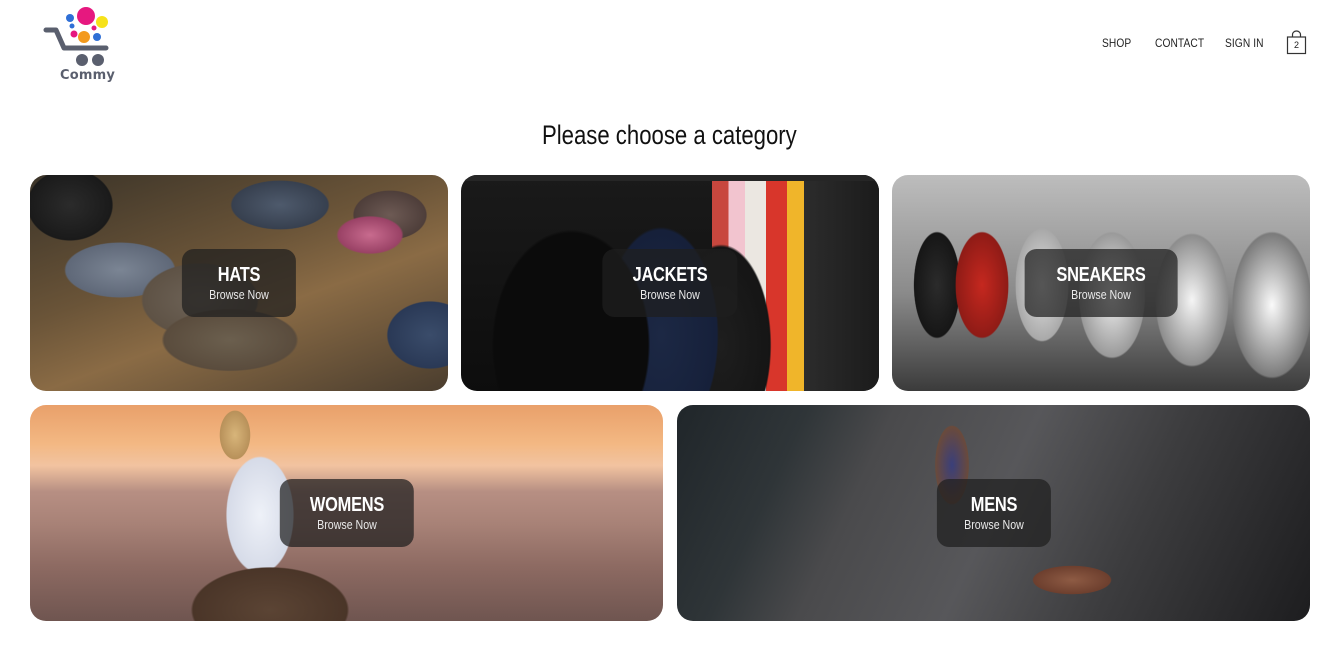  What do you see at coordinates (83, 45) in the screenshot?
I see `brand-logo: Commy` at bounding box center [83, 45].